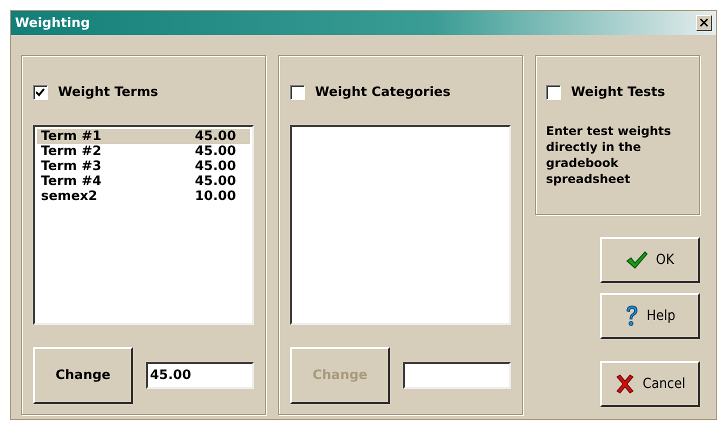  What do you see at coordinates (637, 260) in the screenshot?
I see `checkmark-icon` at bounding box center [637, 260].